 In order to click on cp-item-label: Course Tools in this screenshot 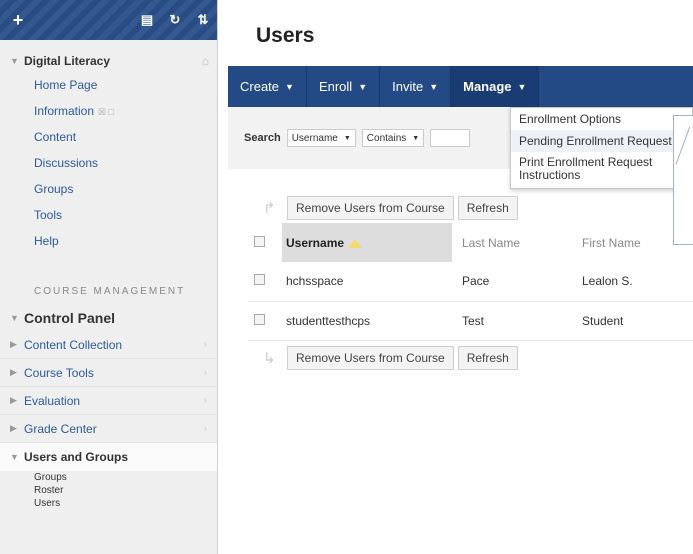, I will do `click(59, 372)`.